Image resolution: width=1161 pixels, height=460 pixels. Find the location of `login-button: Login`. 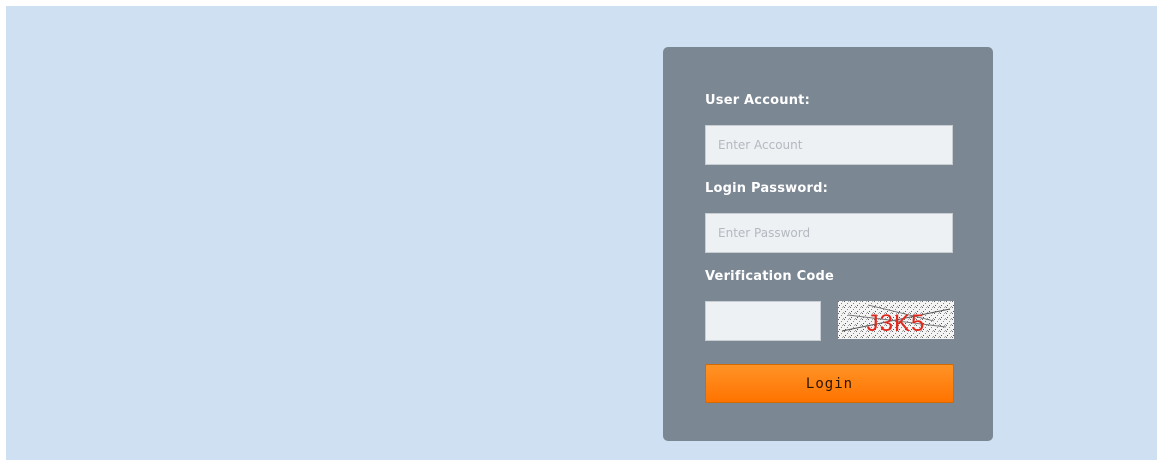

login-button: Login is located at coordinates (829, 383).